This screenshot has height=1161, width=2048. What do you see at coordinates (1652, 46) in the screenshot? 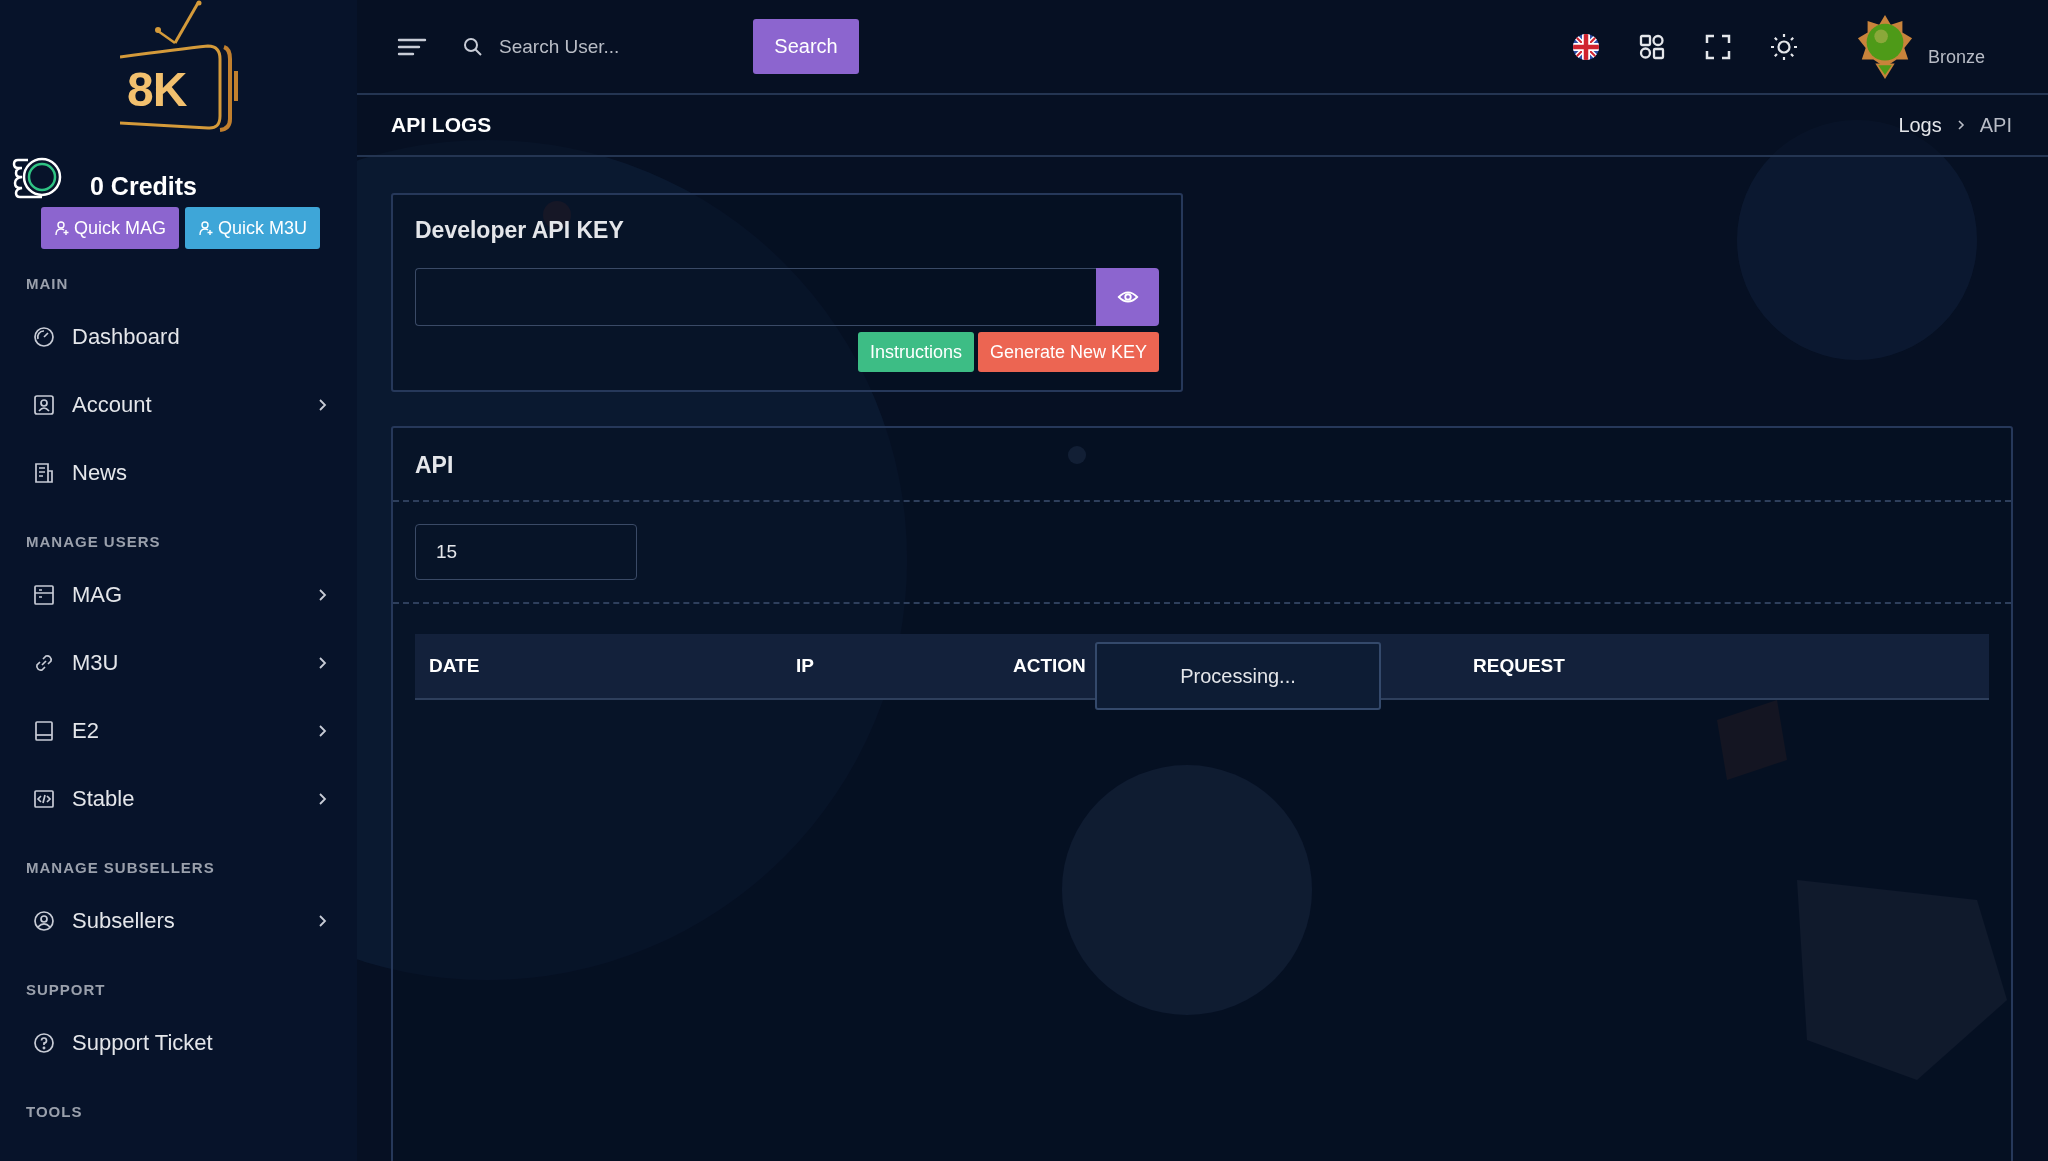
I see `apps-icon` at bounding box center [1652, 46].